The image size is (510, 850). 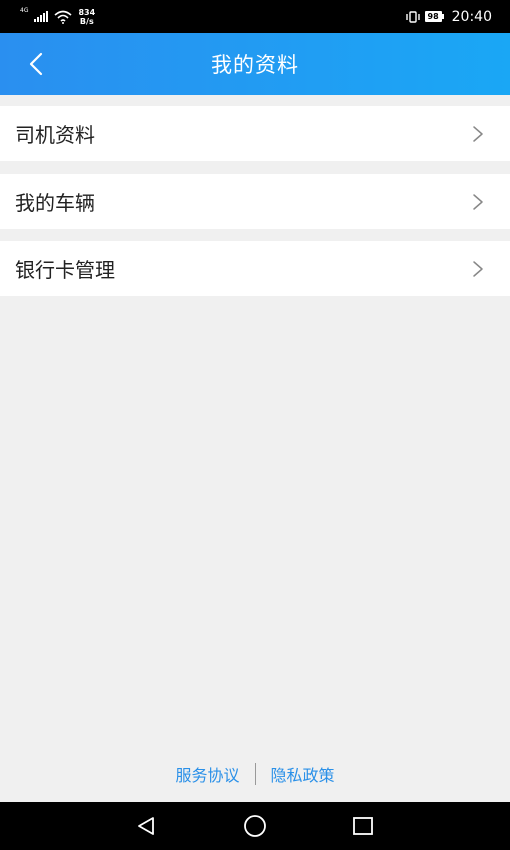 I want to click on app-header: 我的资料, so click(x=255, y=64).